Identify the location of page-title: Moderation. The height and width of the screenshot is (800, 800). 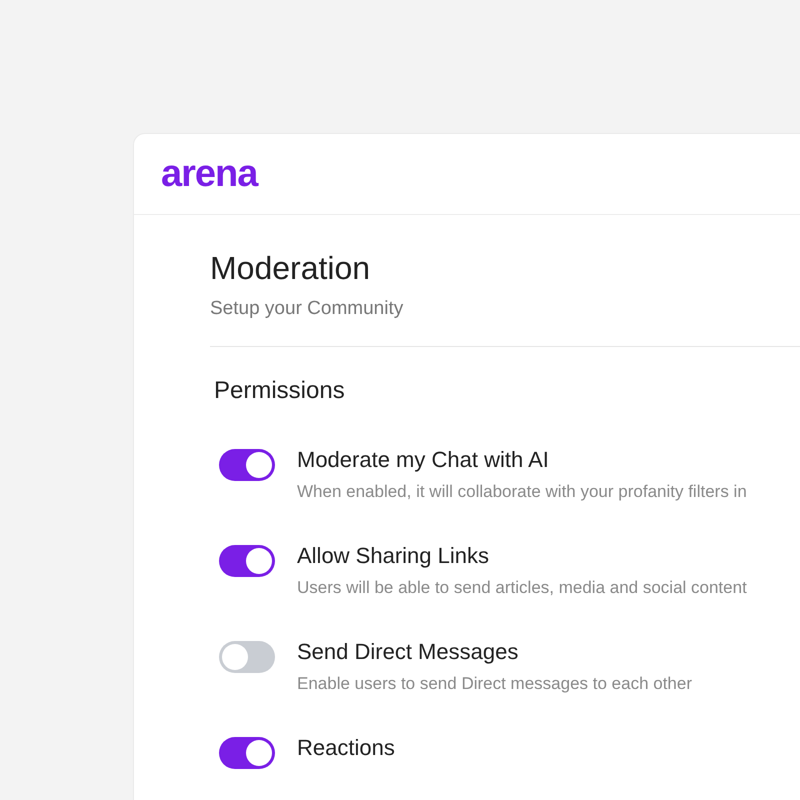
(291, 268).